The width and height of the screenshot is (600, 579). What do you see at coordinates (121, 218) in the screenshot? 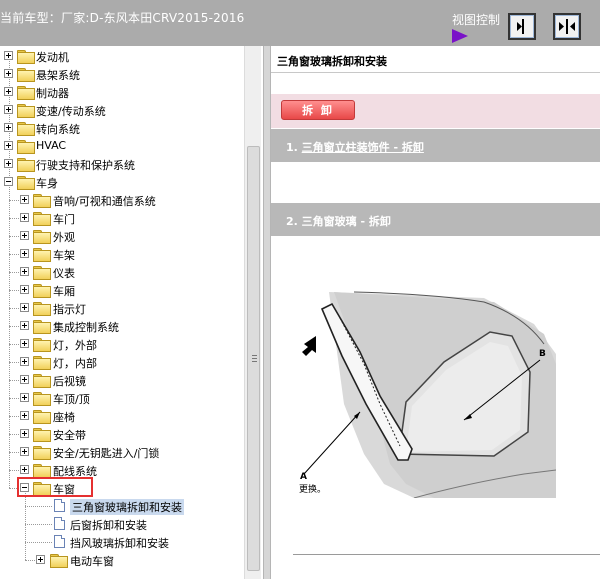
I see `tree-item: 车门` at bounding box center [121, 218].